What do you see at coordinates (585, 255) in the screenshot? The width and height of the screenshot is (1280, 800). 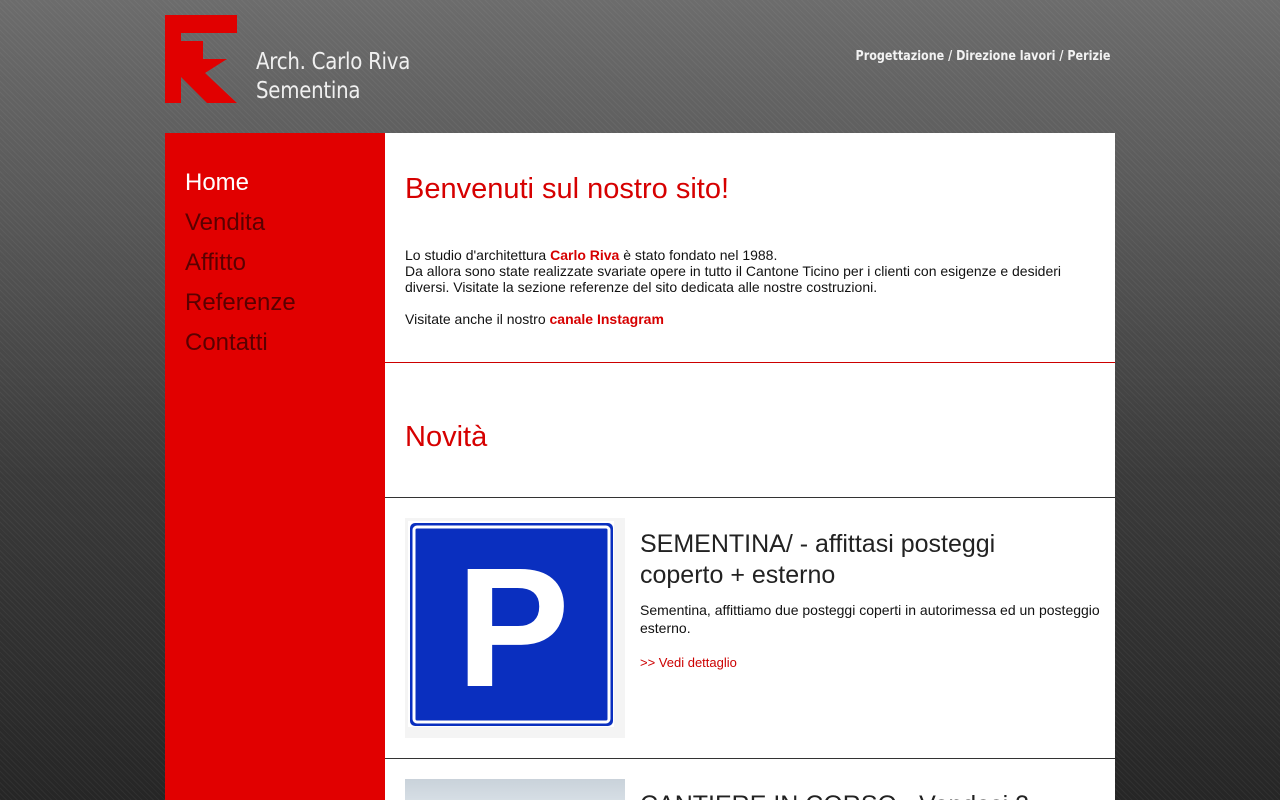 I see `architect-name: Carlo Riva` at bounding box center [585, 255].